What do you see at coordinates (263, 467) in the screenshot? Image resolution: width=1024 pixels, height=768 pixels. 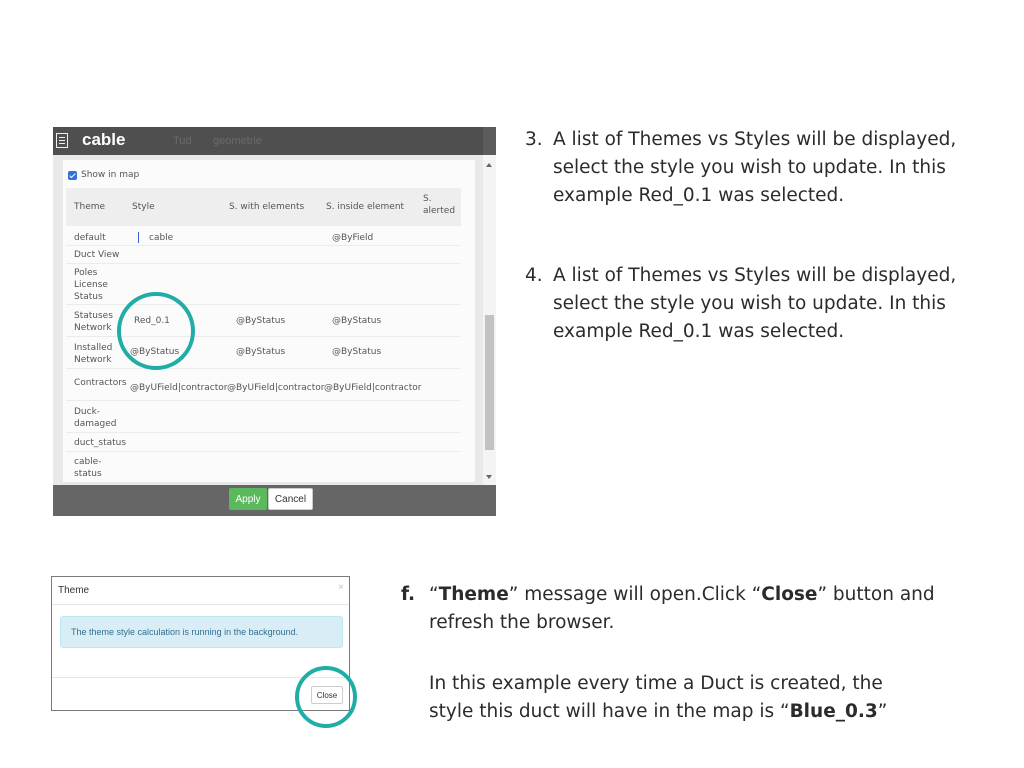 I see `table-row: cable-status` at bounding box center [263, 467].